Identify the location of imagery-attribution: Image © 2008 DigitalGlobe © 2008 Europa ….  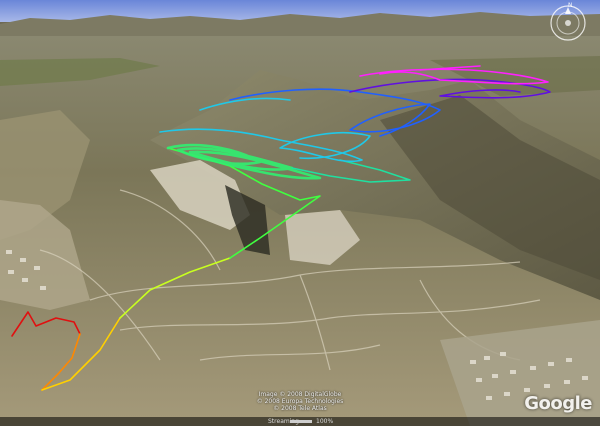
(300, 401).